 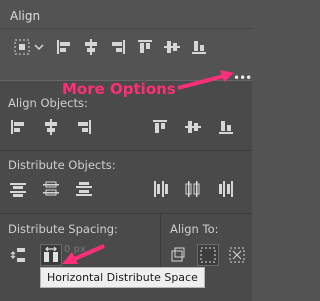 I want to click on tooltip: Horizontal Distribute Space, so click(x=122, y=277).